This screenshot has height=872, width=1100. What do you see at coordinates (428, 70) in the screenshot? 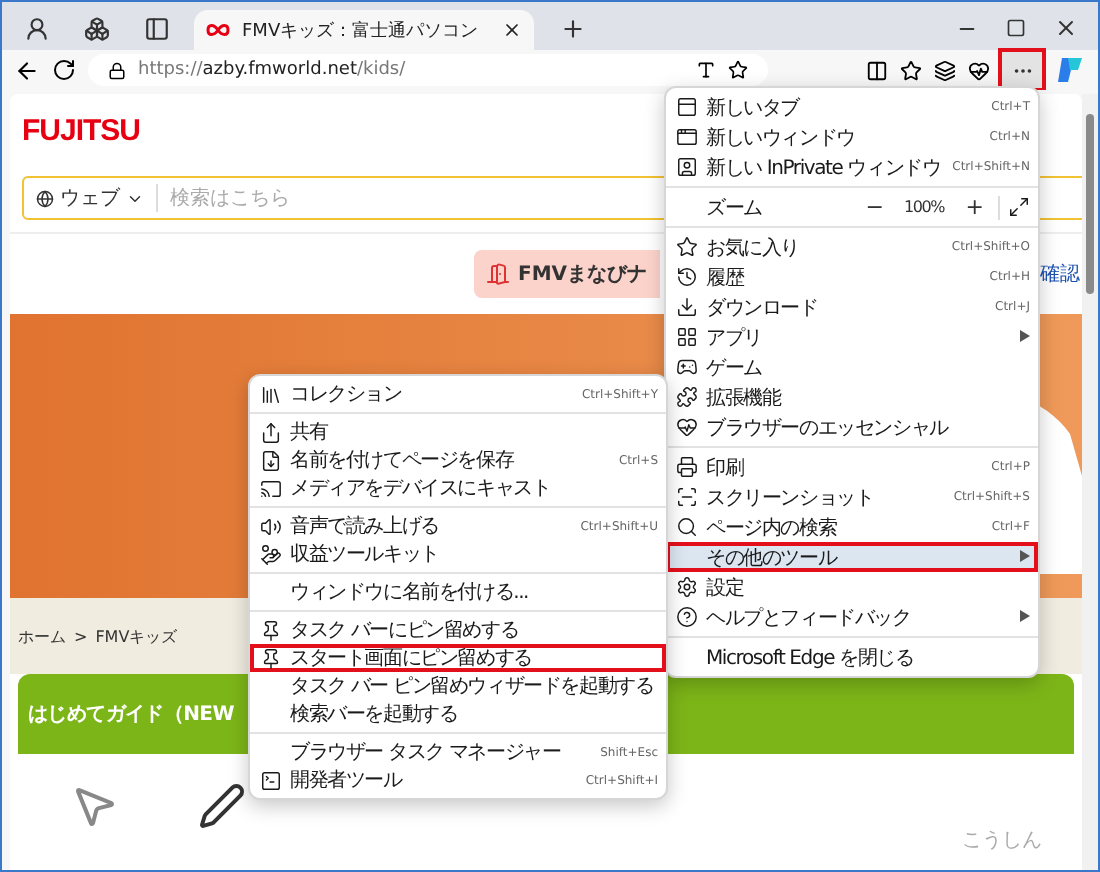
I see `address-field: https://azby.fmworld.net/kids/` at bounding box center [428, 70].